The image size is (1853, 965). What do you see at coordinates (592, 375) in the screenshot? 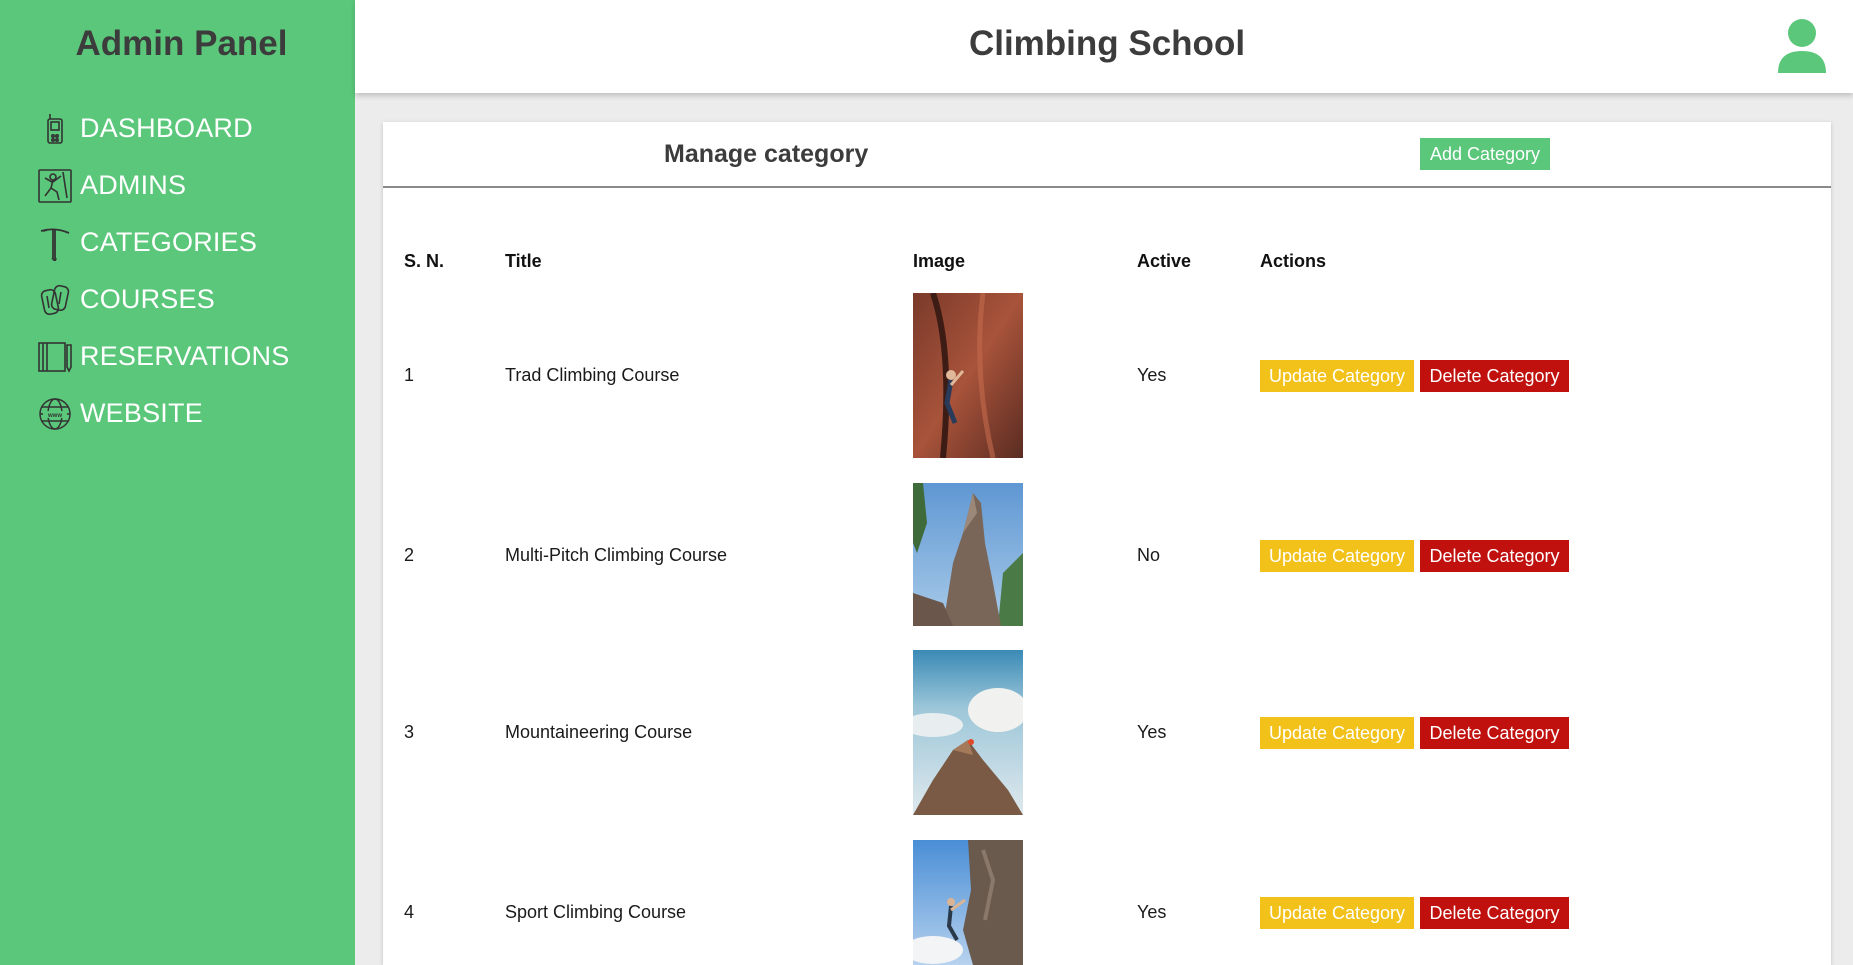
I see `cell-title: Trad Climbing Course` at bounding box center [592, 375].